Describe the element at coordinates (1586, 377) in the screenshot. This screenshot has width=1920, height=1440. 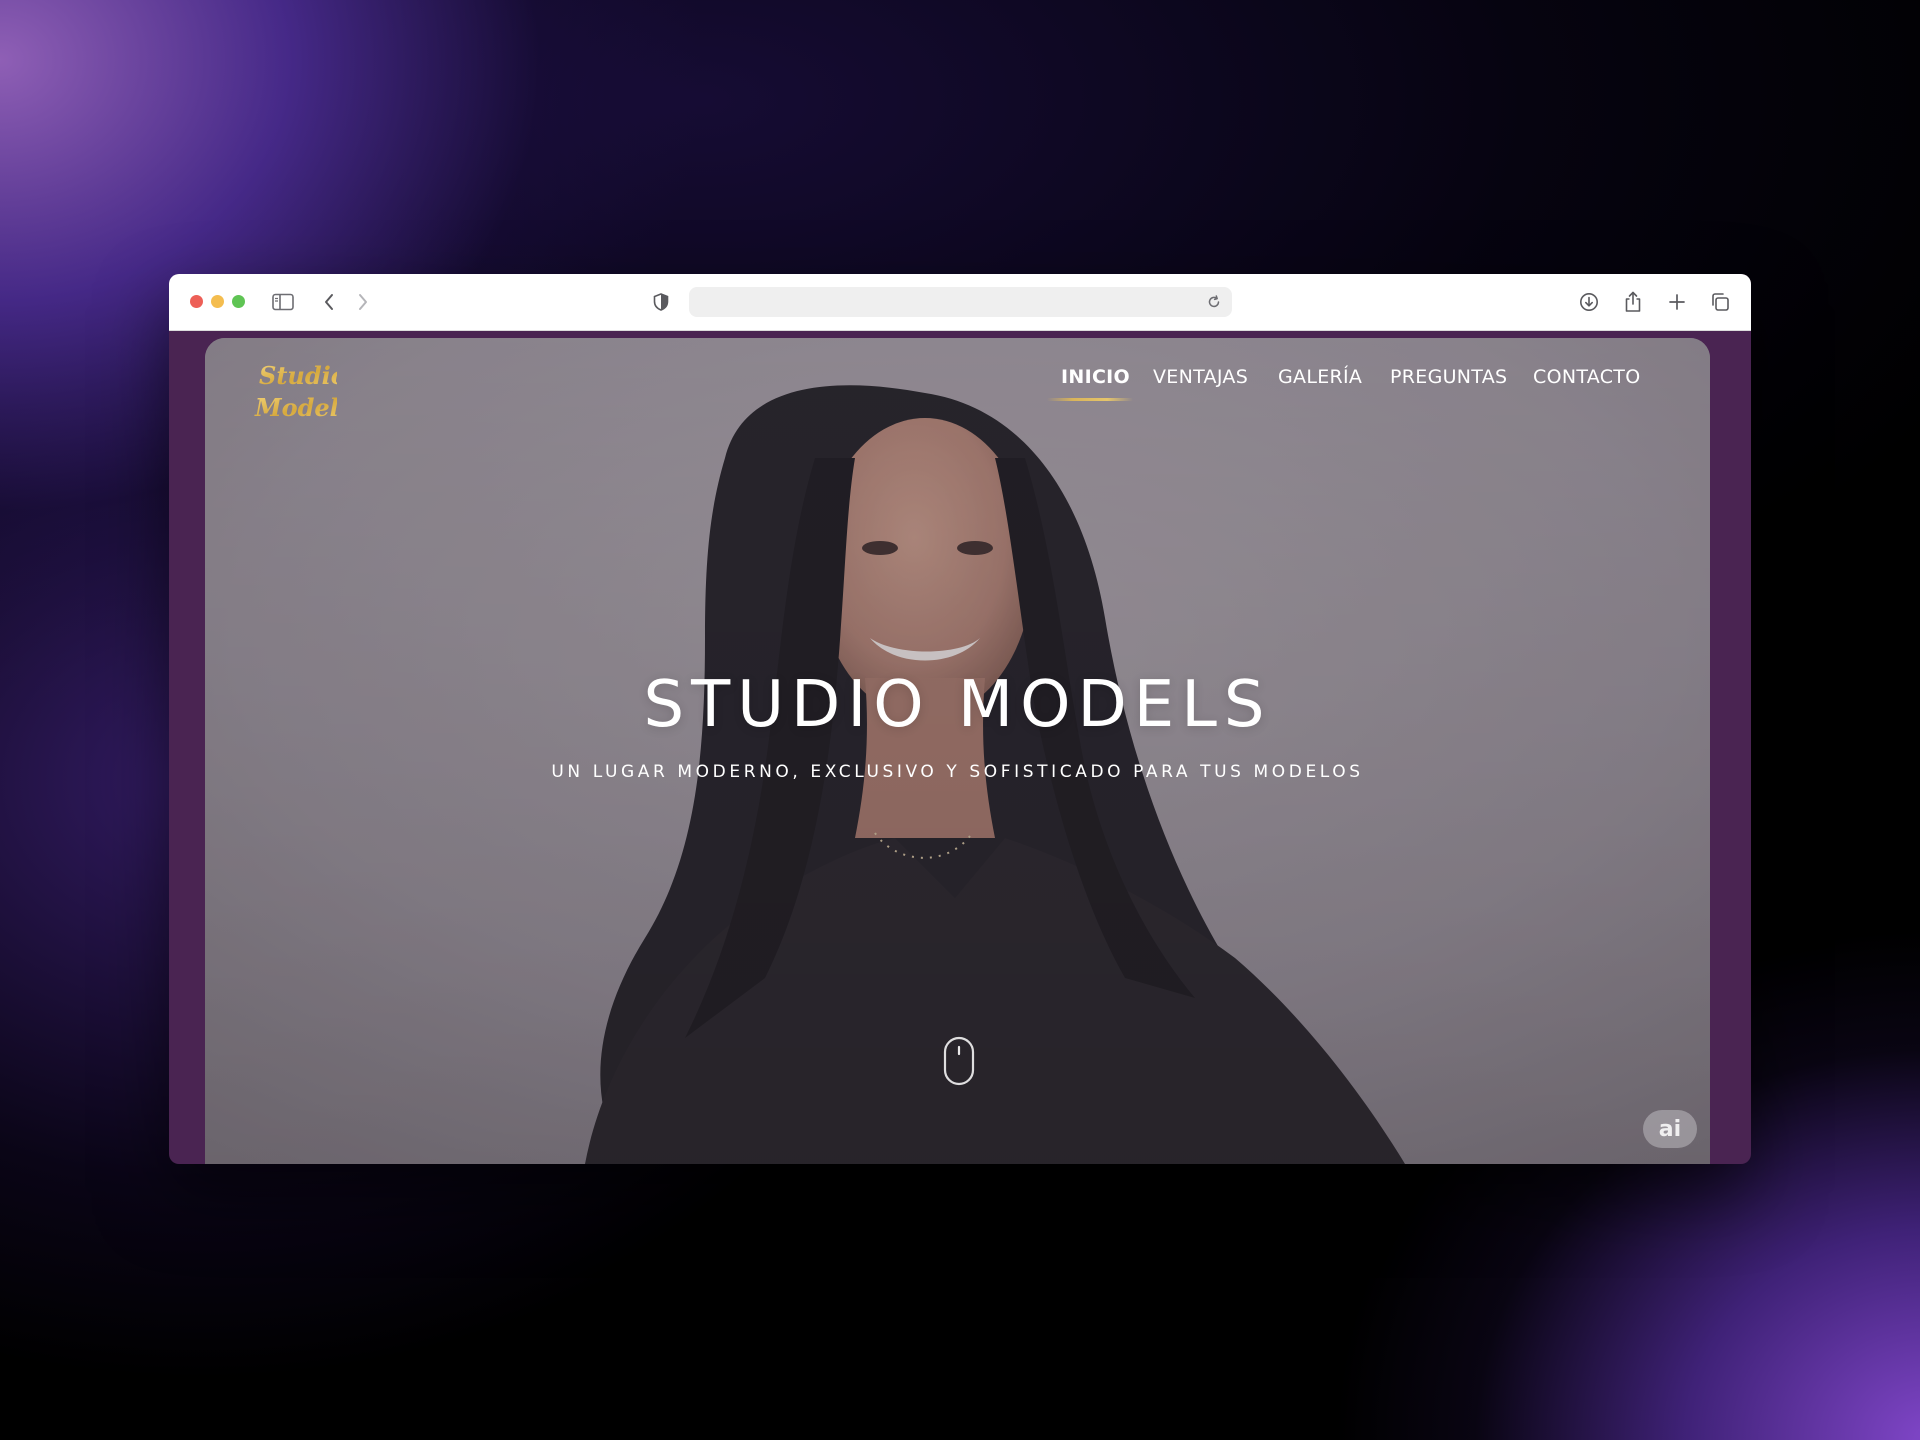
I see `nav-item-contacto: CONTACTO` at that location.